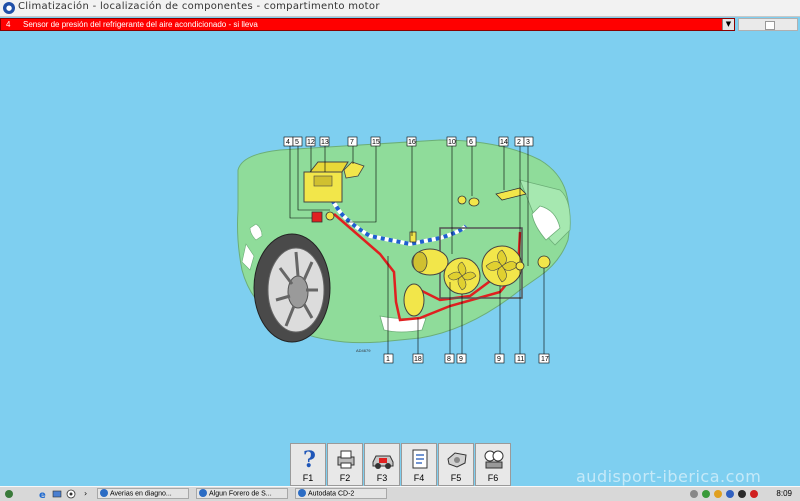 The image size is (800, 501). What do you see at coordinates (528, 142) in the screenshot?
I see `callout-label: 3` at bounding box center [528, 142].